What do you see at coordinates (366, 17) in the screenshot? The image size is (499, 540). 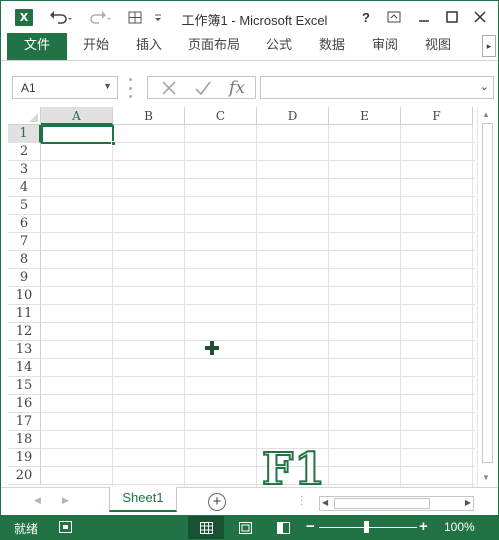 I see `help-button: ?` at bounding box center [366, 17].